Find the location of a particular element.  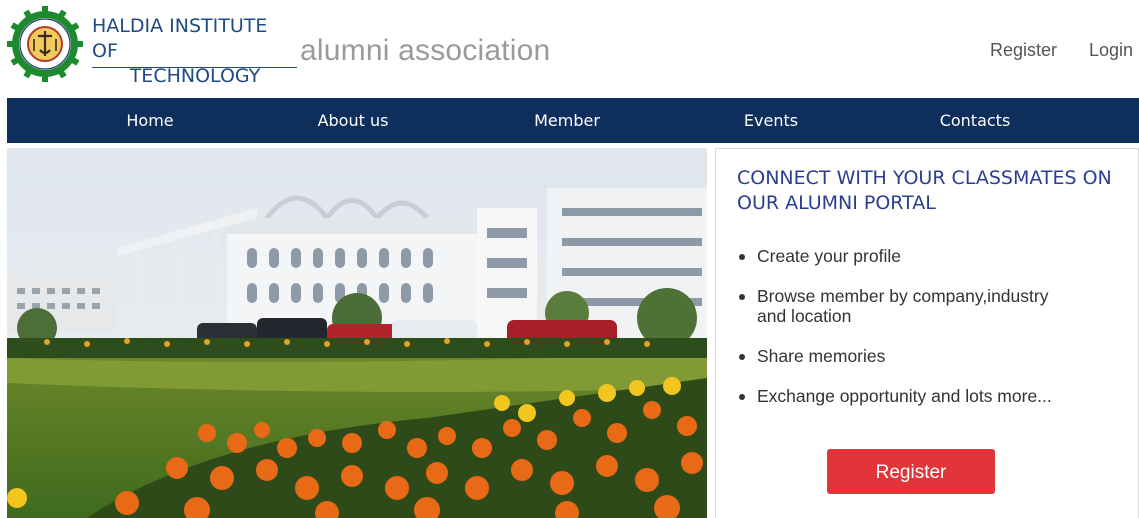

header-register-link: Register is located at coordinates (1023, 50).